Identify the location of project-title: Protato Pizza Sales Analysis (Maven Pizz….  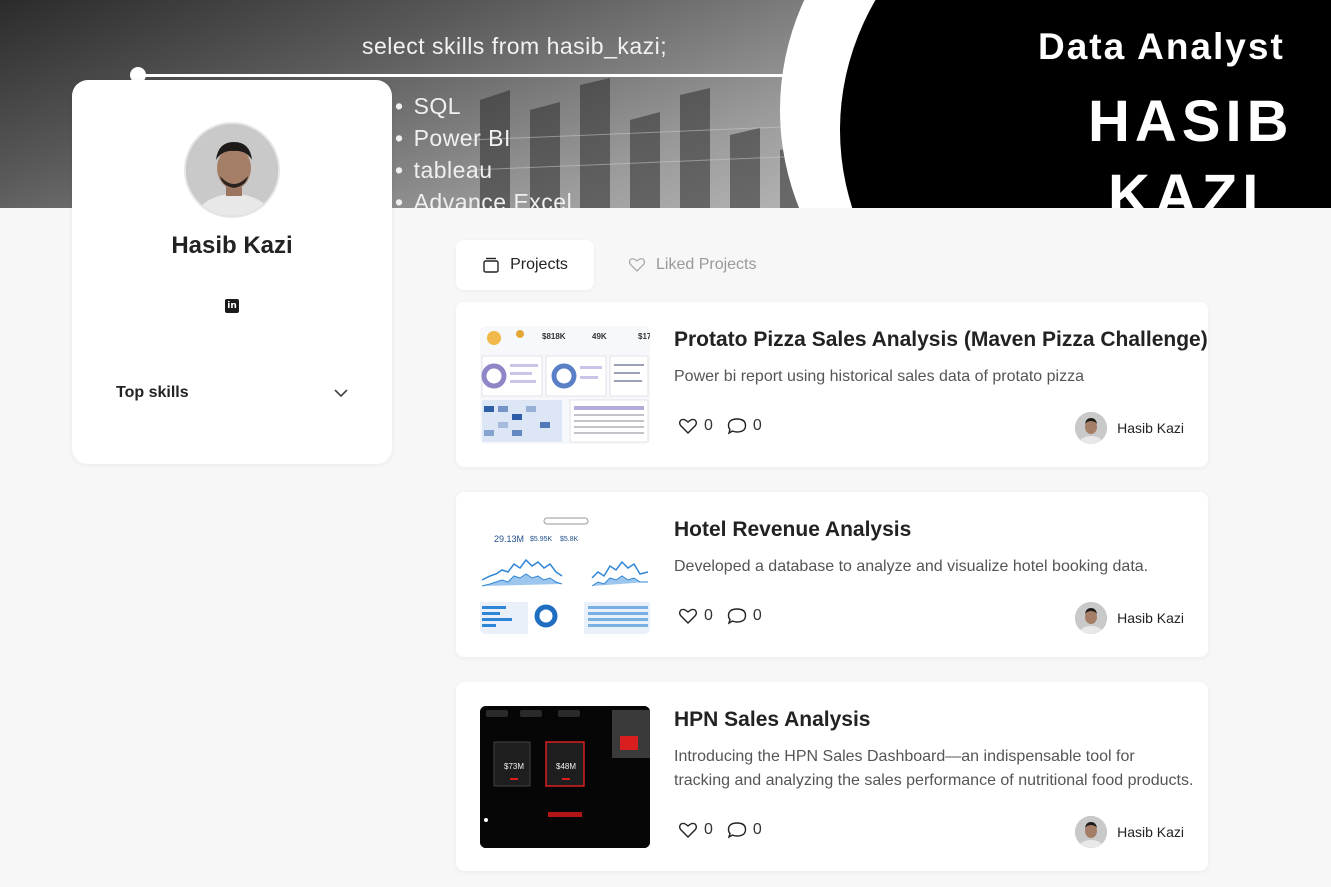
(941, 340).